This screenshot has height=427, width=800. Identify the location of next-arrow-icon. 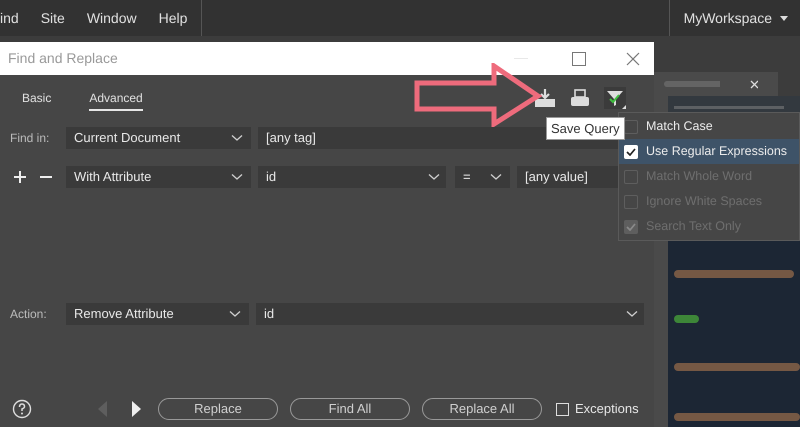
(136, 409).